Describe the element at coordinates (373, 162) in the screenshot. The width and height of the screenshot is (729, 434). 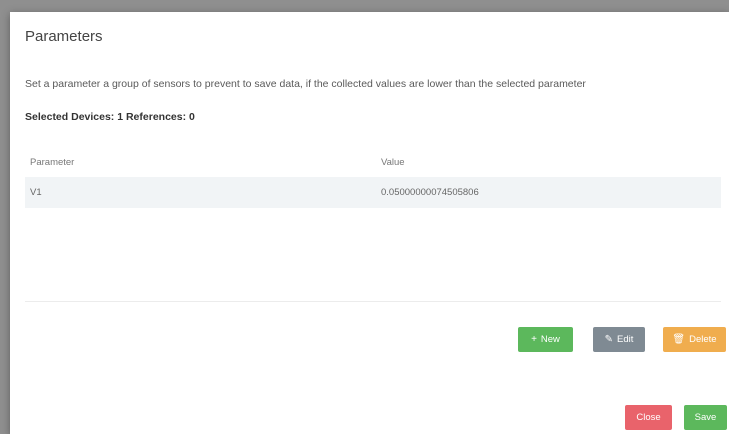
I see `table-header: Parameter Value` at that location.